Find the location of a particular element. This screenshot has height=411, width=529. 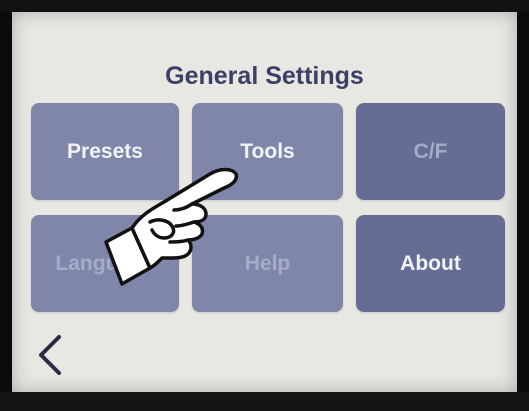

back-button is located at coordinates (50, 355).